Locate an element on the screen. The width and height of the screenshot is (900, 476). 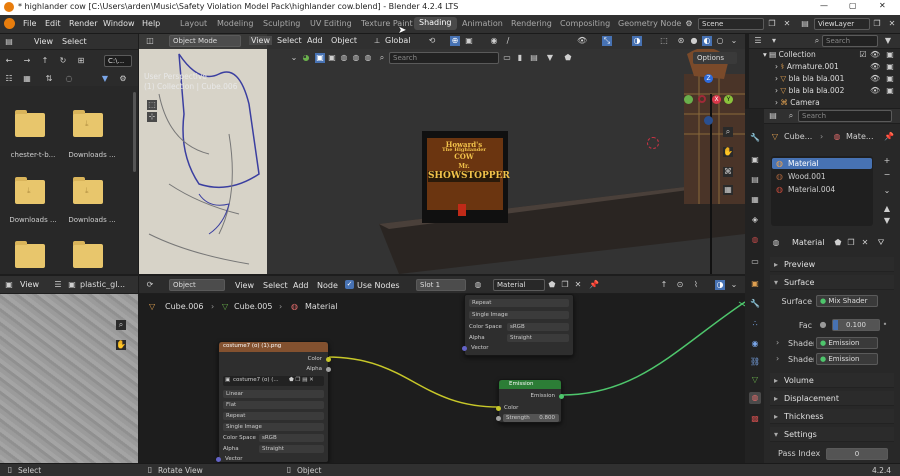
overlay-icon: ◑ is located at coordinates (637, 41).